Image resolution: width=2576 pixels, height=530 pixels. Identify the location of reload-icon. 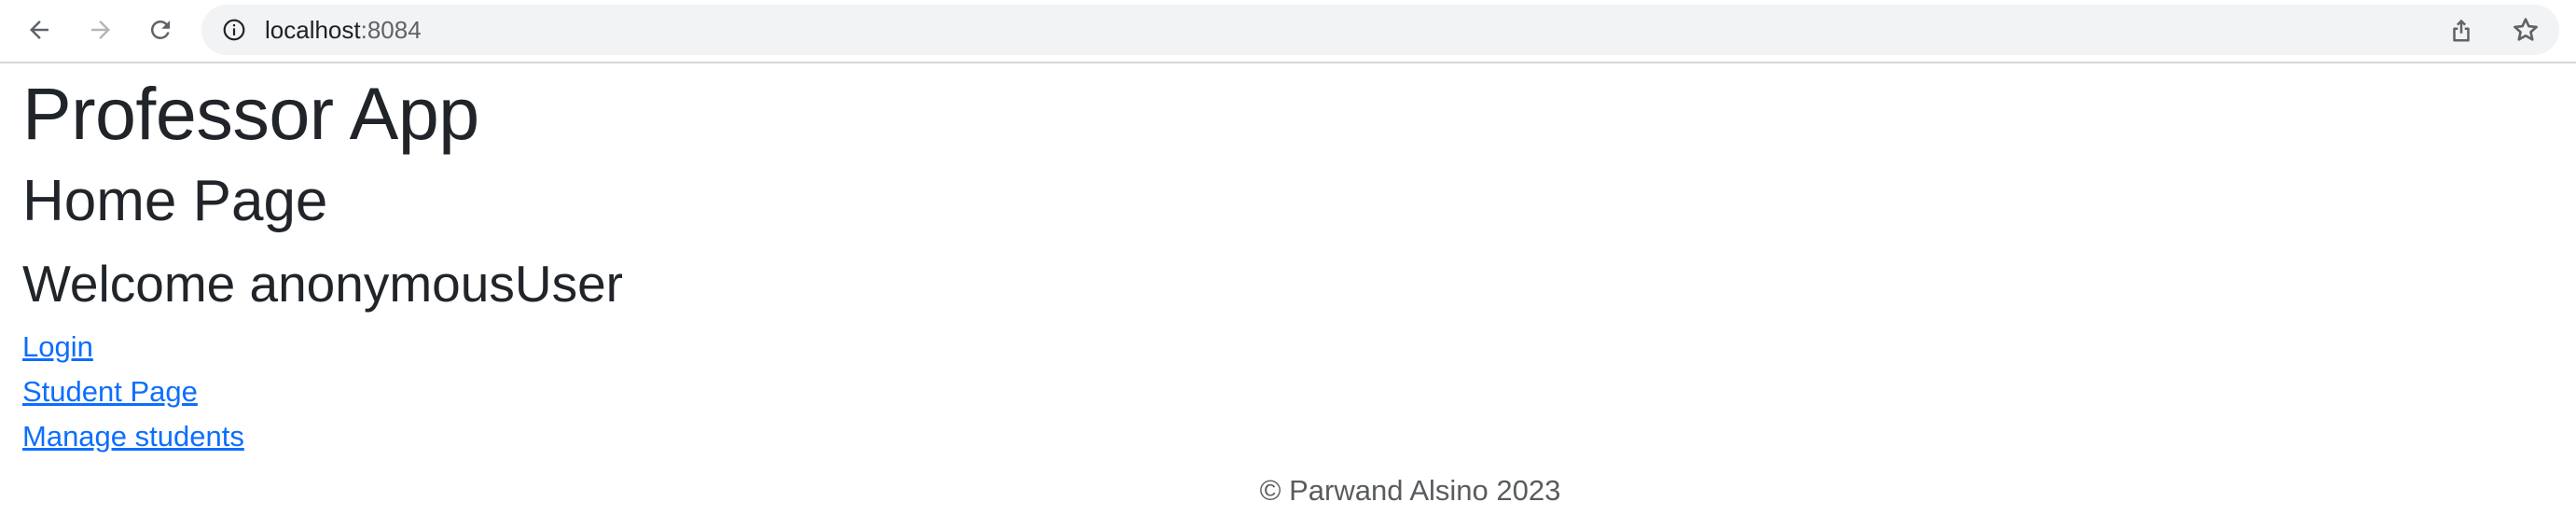
(160, 29).